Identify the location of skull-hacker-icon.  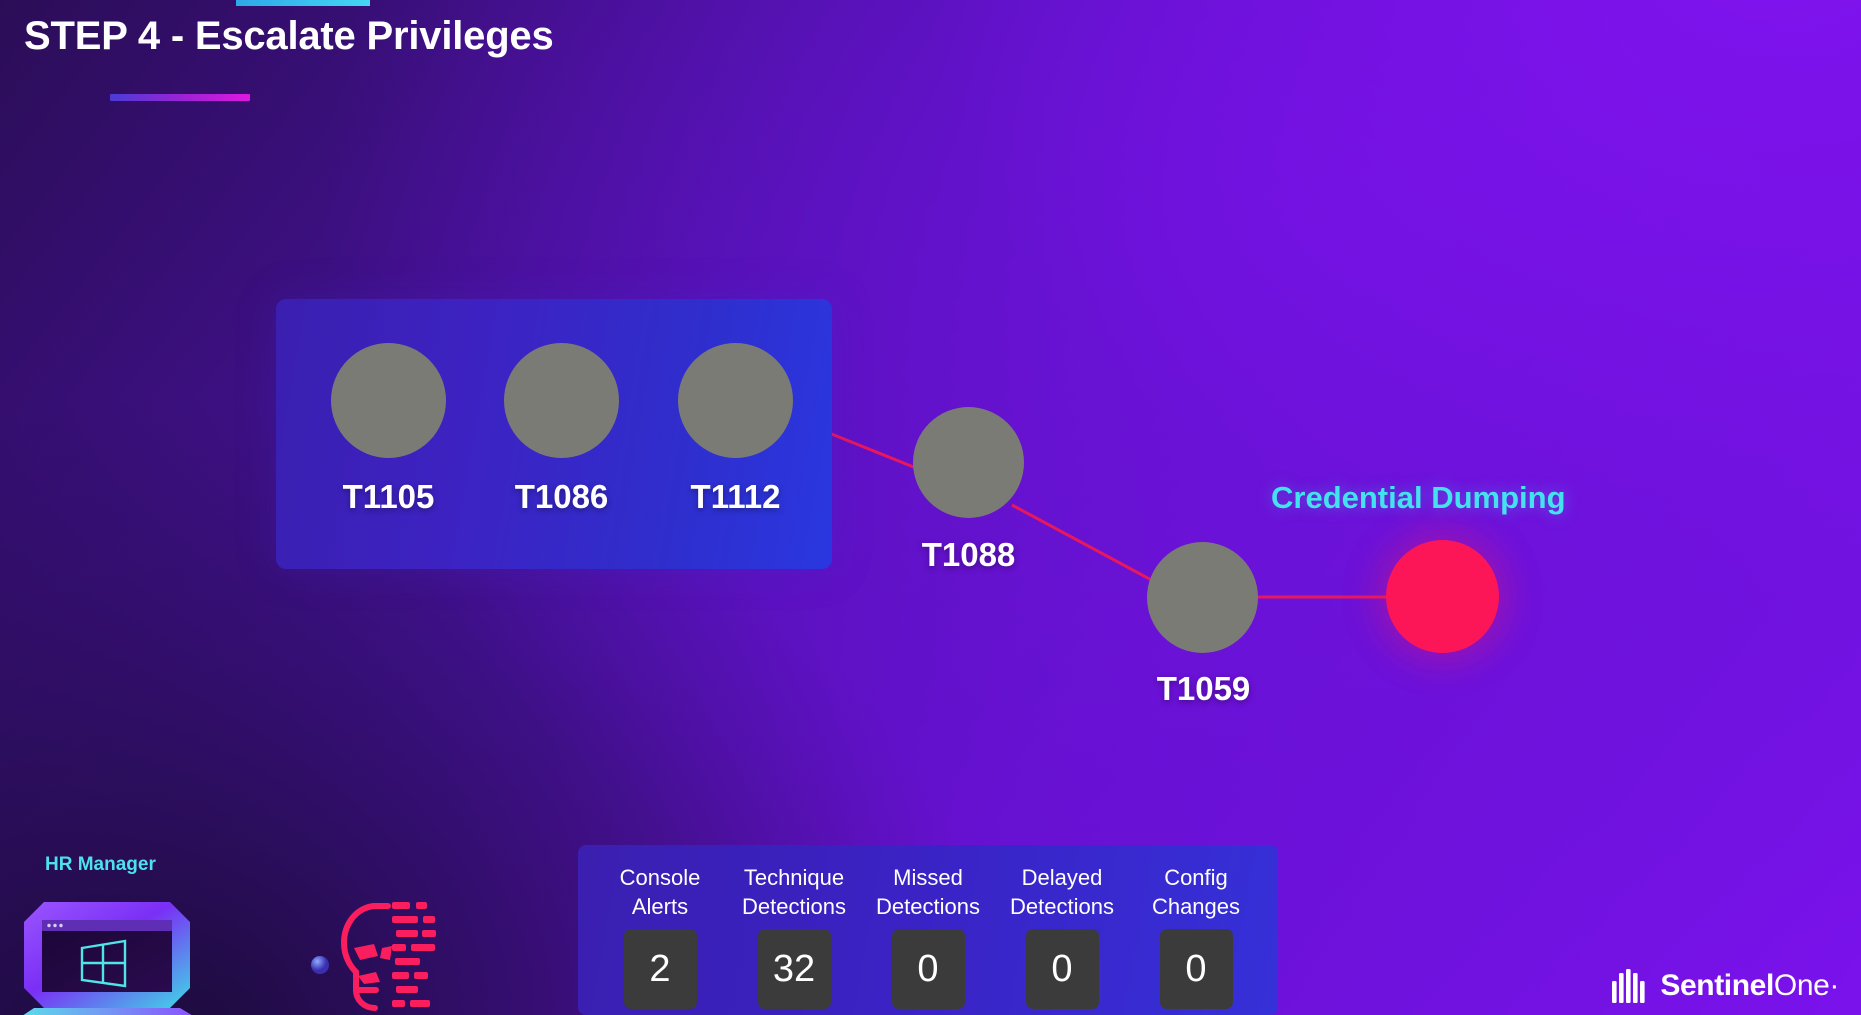
(388, 956).